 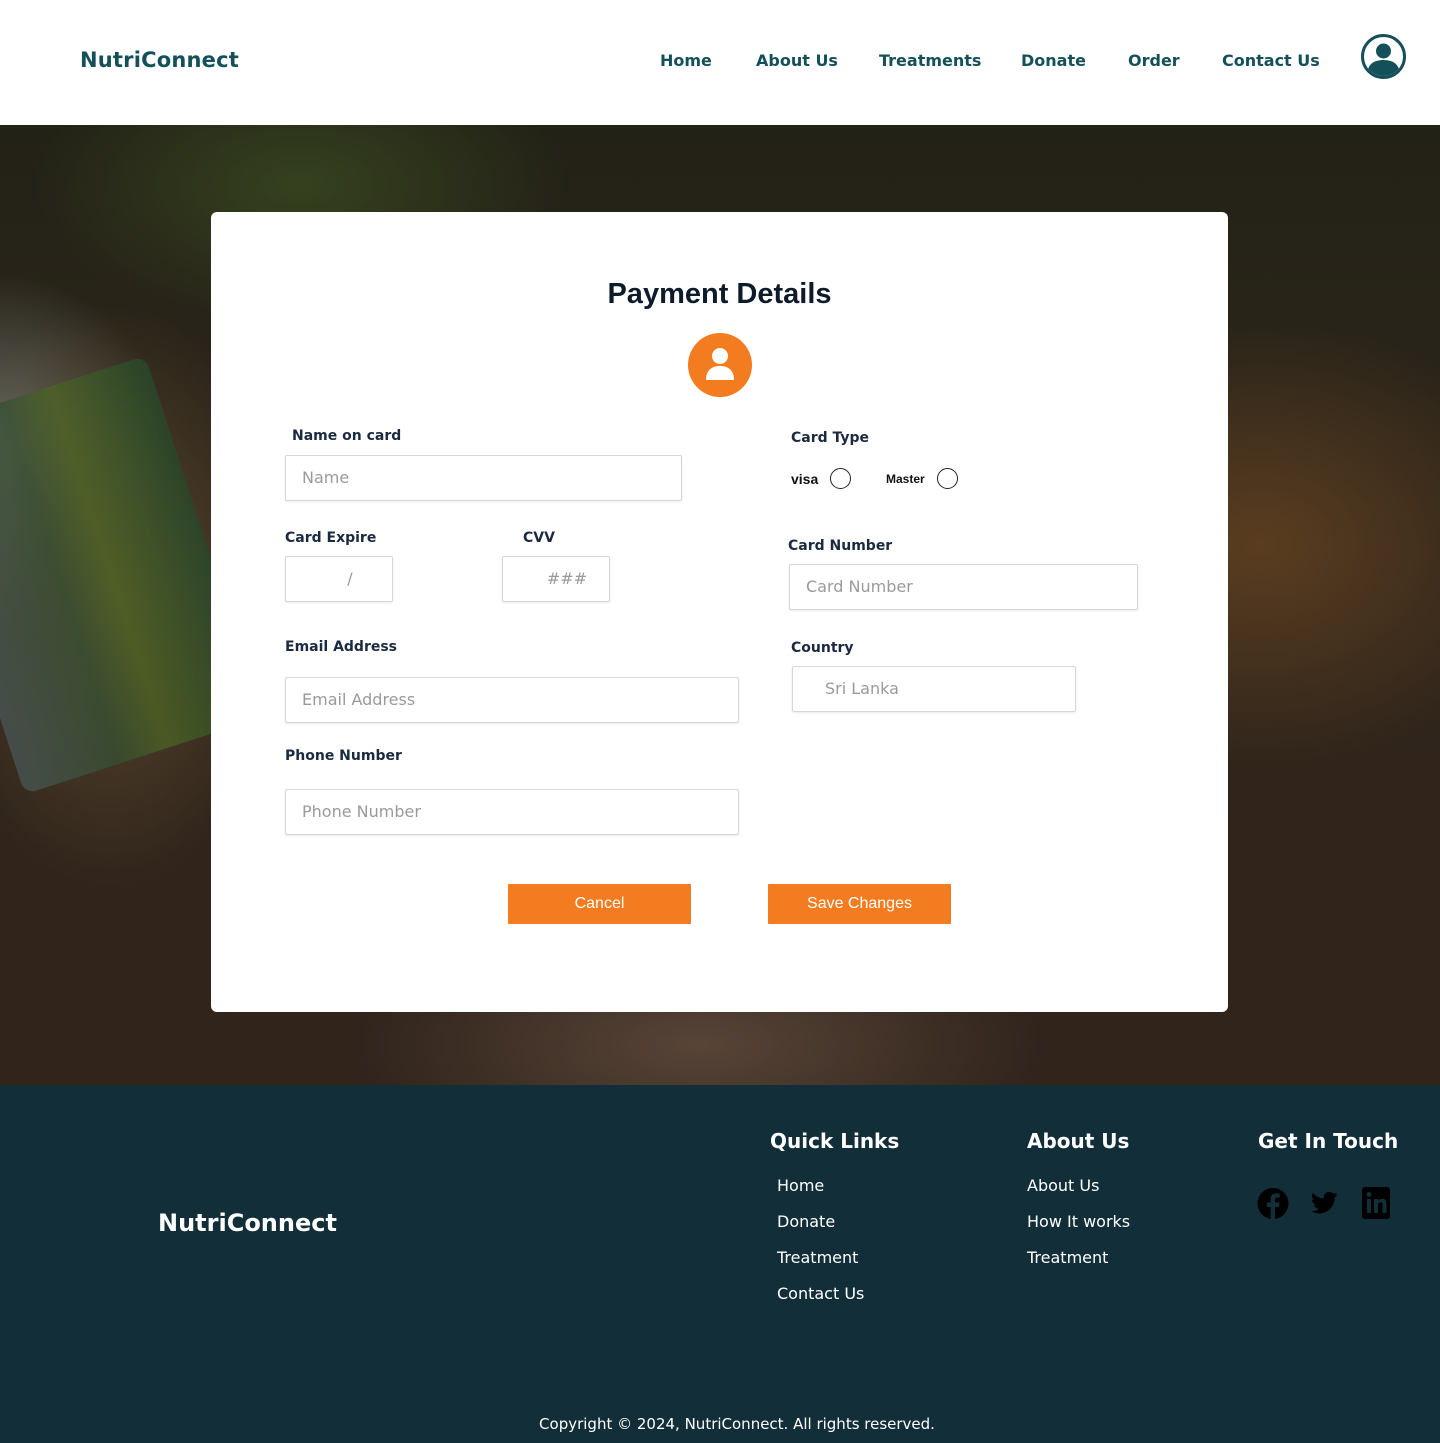 What do you see at coordinates (1328, 1141) in the screenshot?
I see `get-in-touch-heading: Get In Touch` at bounding box center [1328, 1141].